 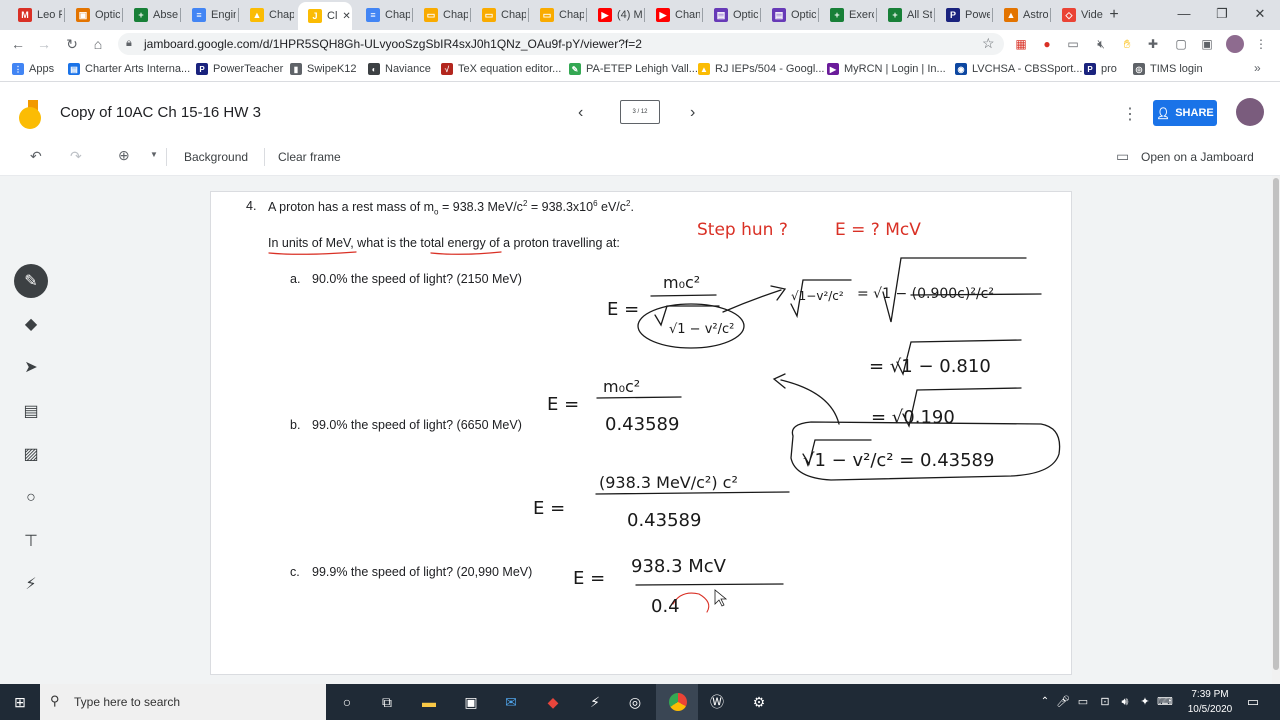 What do you see at coordinates (615, 15) in the screenshot?
I see `browser-tab: ▶ (4) M` at bounding box center [615, 15].